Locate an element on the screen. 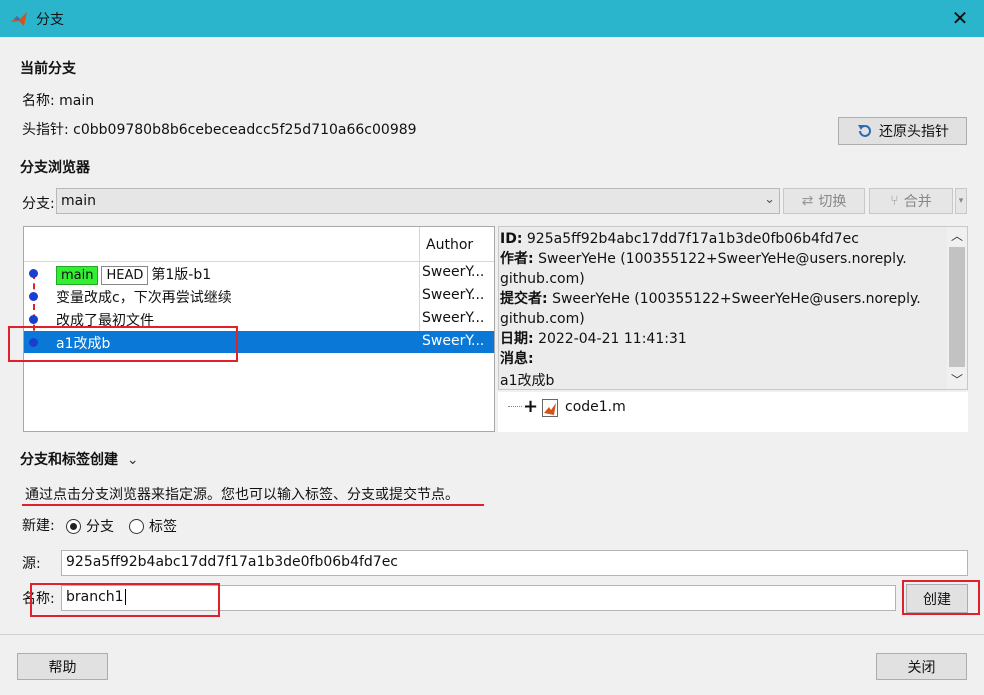  create-hint: 通过点击分支浏览器来指定源。您也可以输入标签、分支或提交节点。 is located at coordinates (242, 495).